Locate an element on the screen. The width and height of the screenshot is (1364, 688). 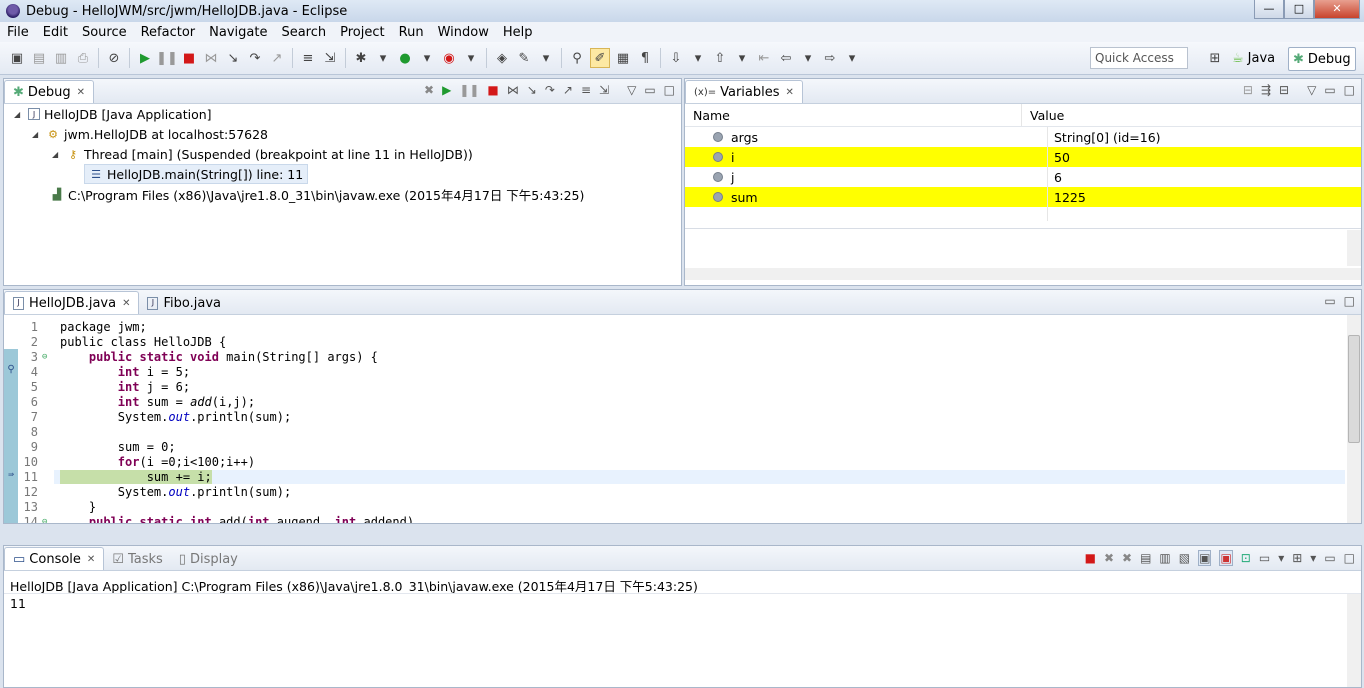
perspective-debug: ✱ Debug is located at coordinates (1322, 59).